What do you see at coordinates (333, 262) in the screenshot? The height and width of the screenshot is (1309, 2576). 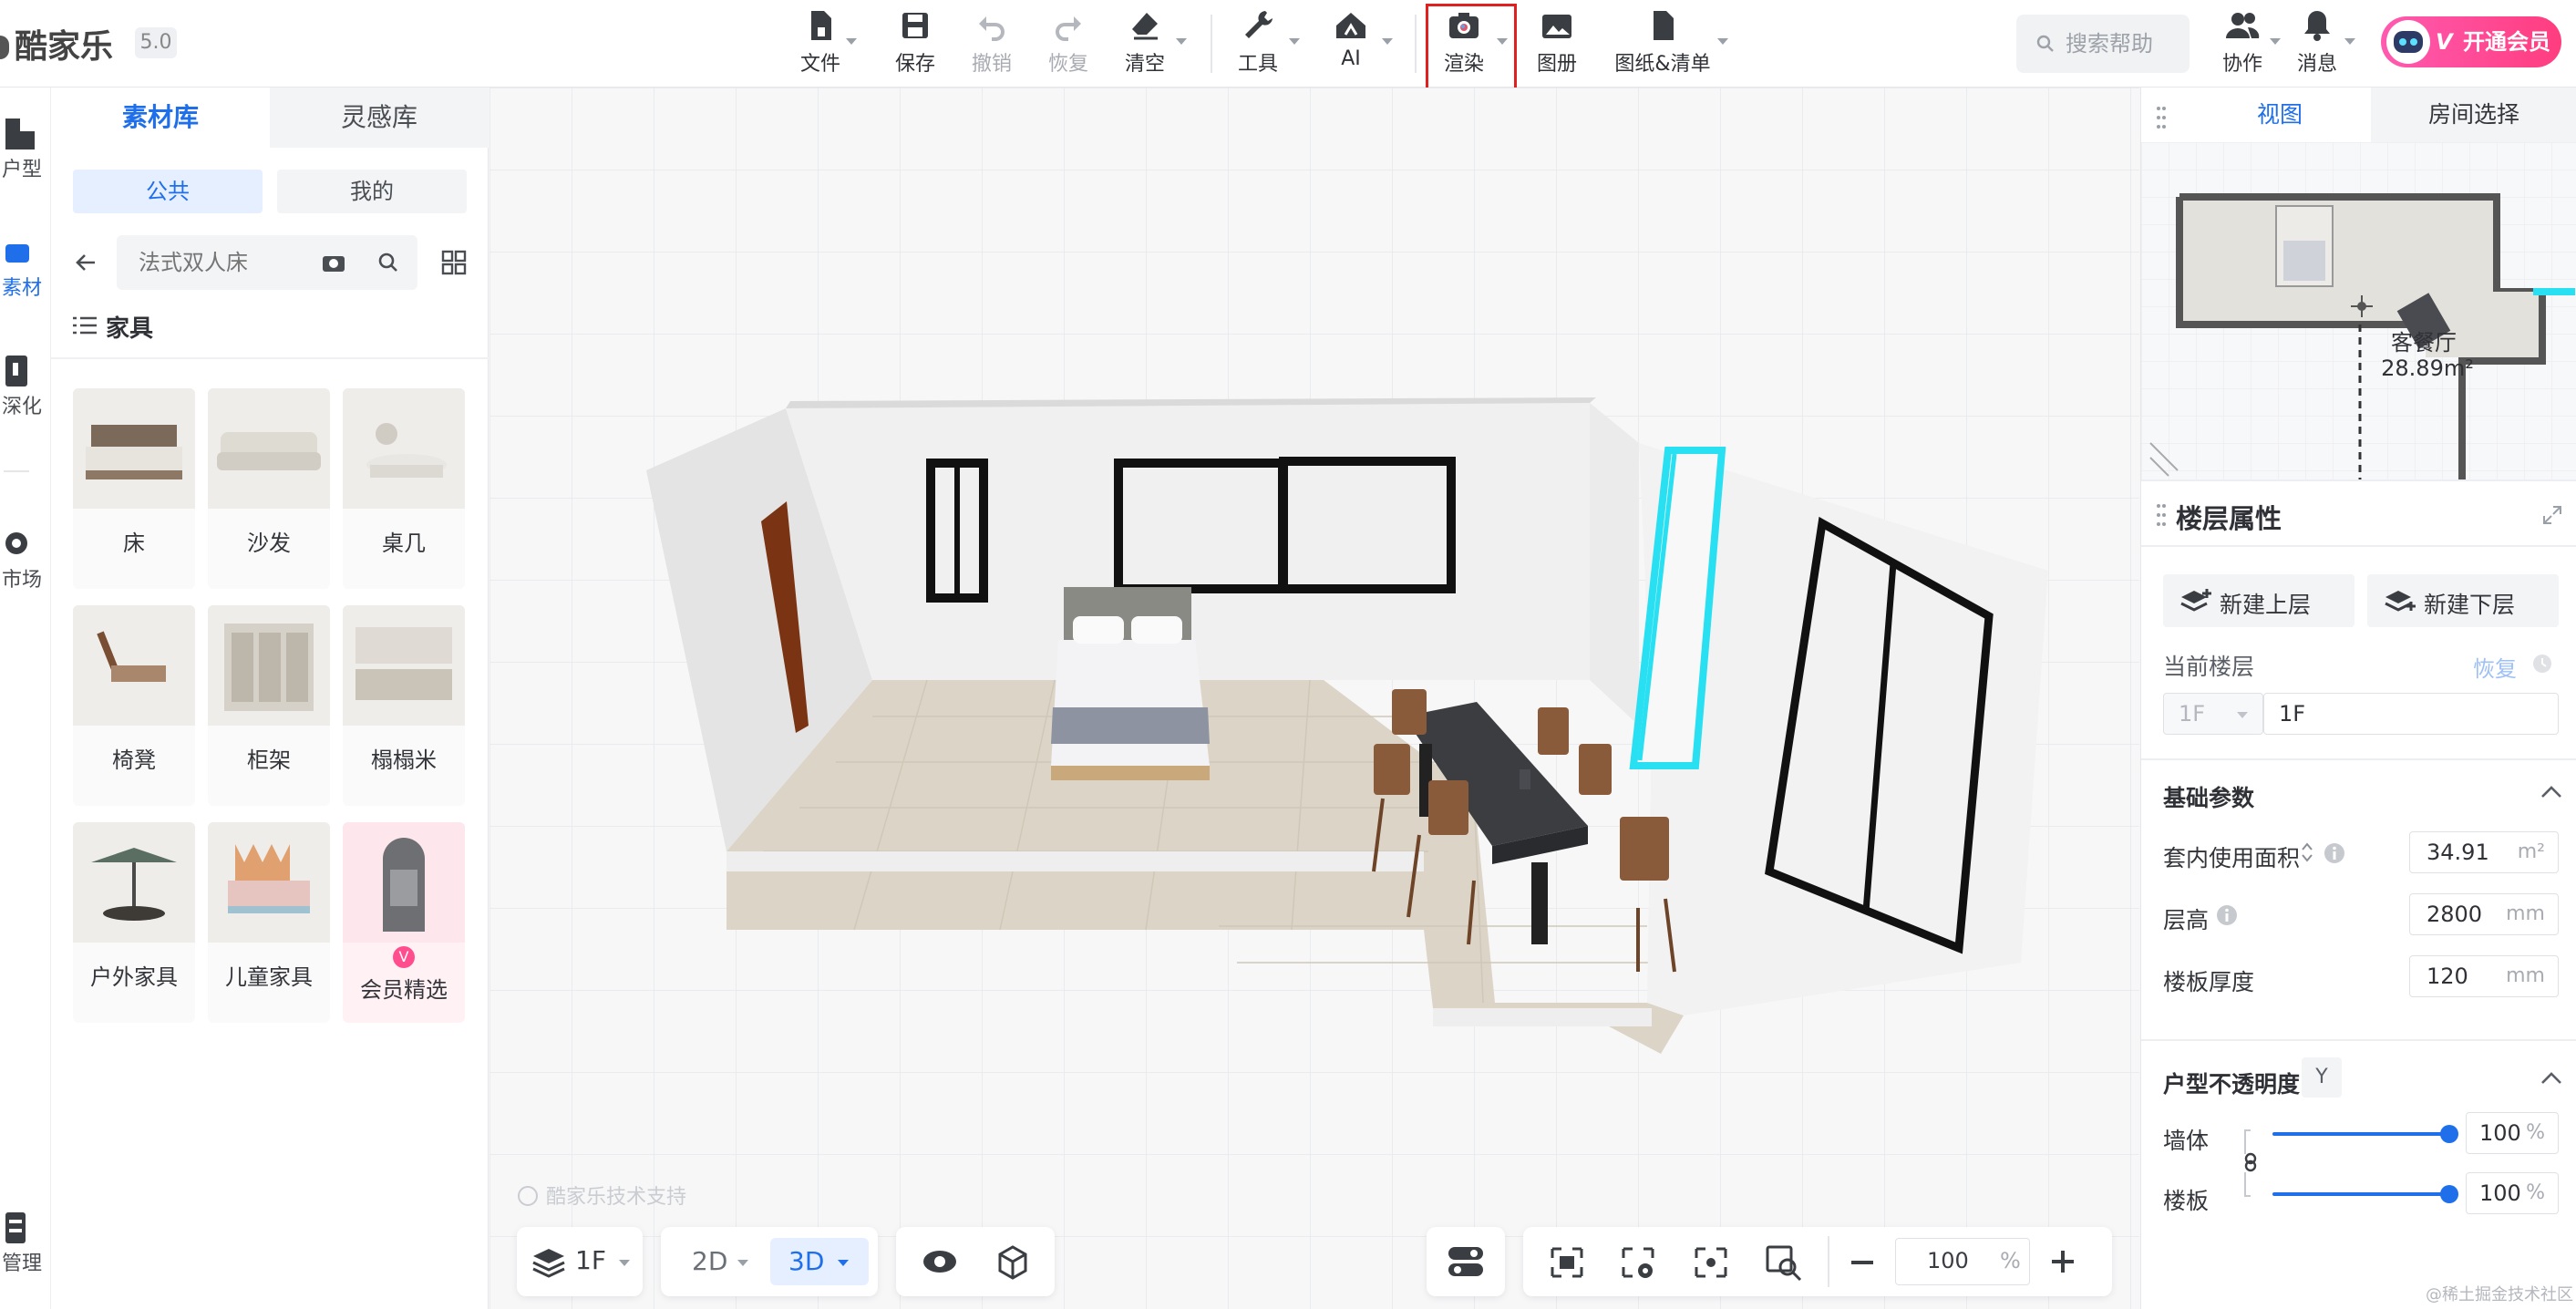 I see `camera-search-icon` at bounding box center [333, 262].